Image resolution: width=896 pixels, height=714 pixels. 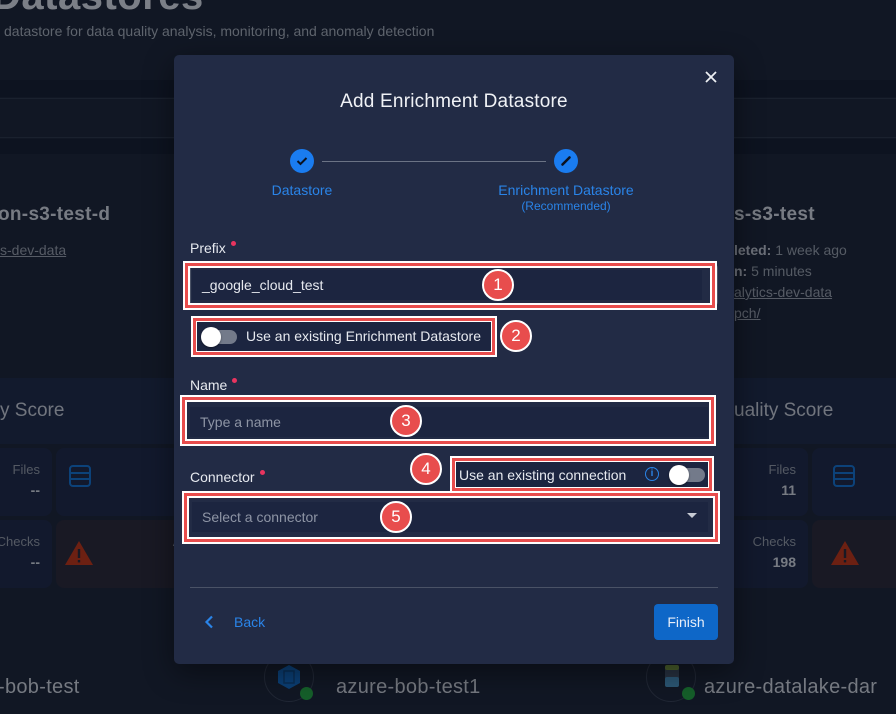 I want to click on chevron-down-icon, so click(x=692, y=515).